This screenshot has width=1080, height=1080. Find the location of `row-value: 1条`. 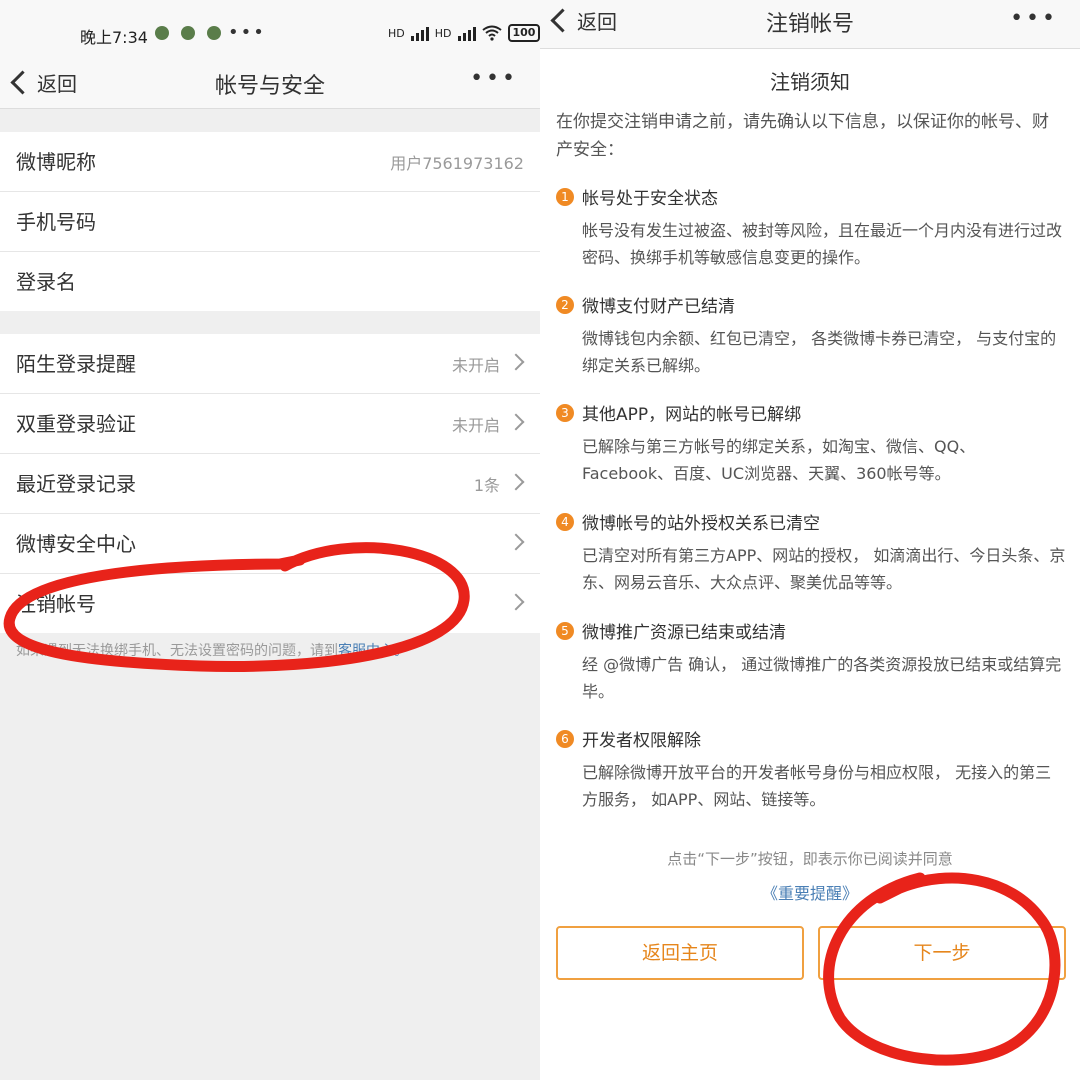

row-value: 1条 is located at coordinates (486, 485).